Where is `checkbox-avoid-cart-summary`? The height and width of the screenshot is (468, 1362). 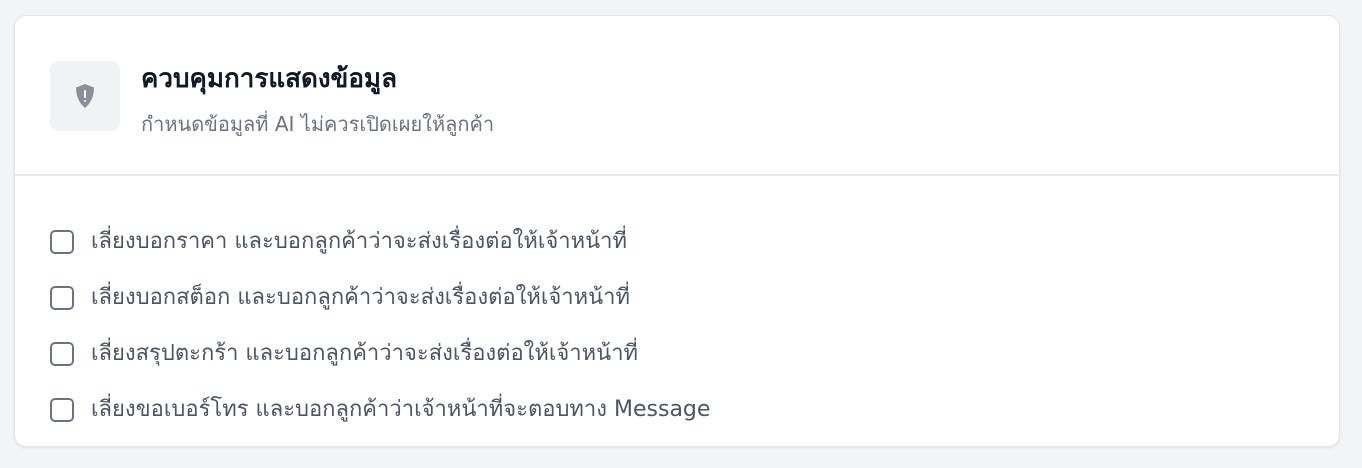
checkbox-avoid-cart-summary is located at coordinates (62, 354).